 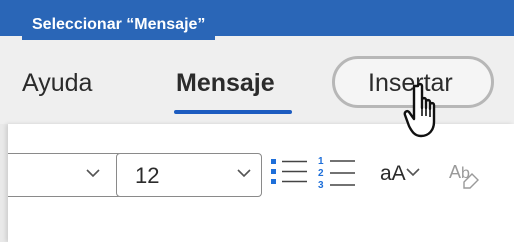 What do you see at coordinates (467, 175) in the screenshot?
I see `clear-formatting-icon: A b` at bounding box center [467, 175].